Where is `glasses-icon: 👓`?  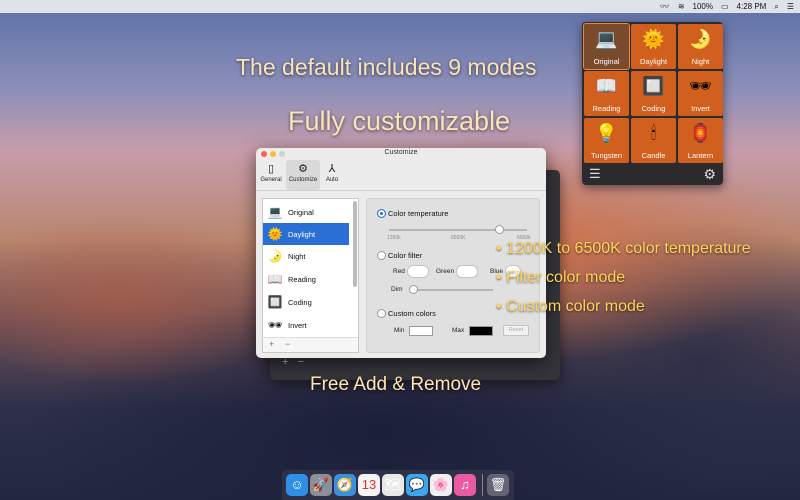 glasses-icon: 👓 is located at coordinates (665, 6).